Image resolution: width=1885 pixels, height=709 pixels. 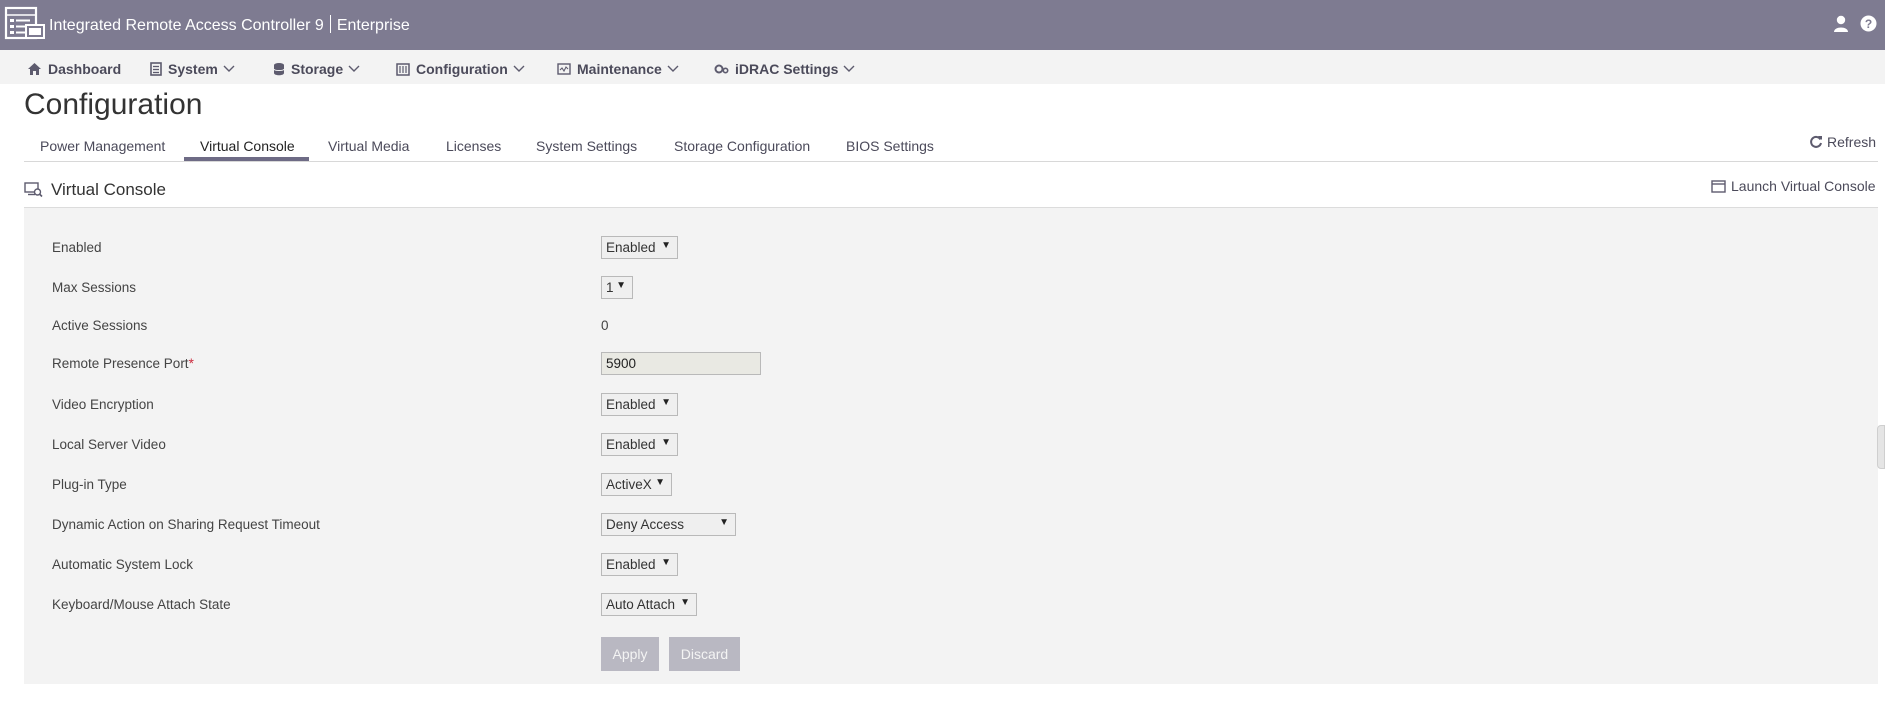 I want to click on remote-presence-port-label: Remote Presence Port*, so click(x=123, y=363).